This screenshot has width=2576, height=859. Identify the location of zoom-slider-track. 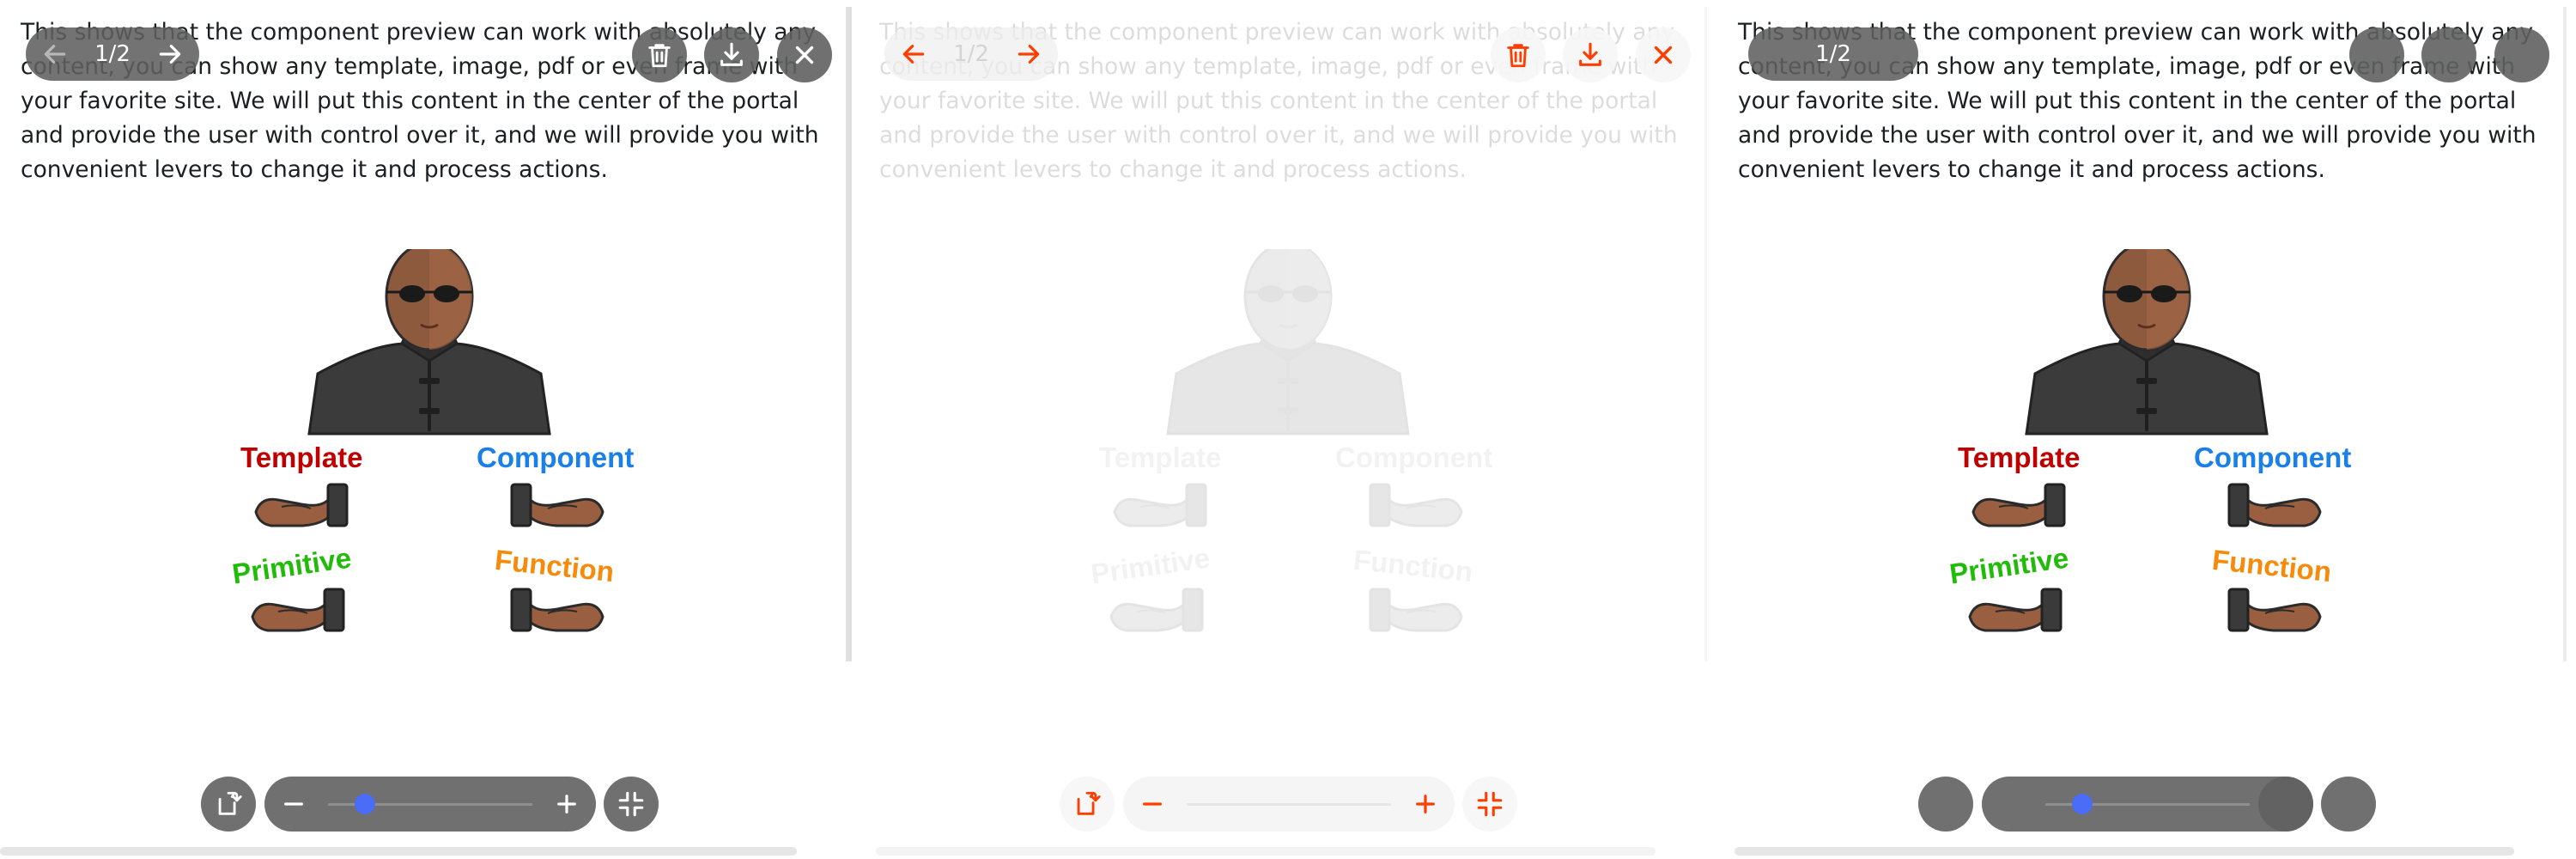
(1289, 804).